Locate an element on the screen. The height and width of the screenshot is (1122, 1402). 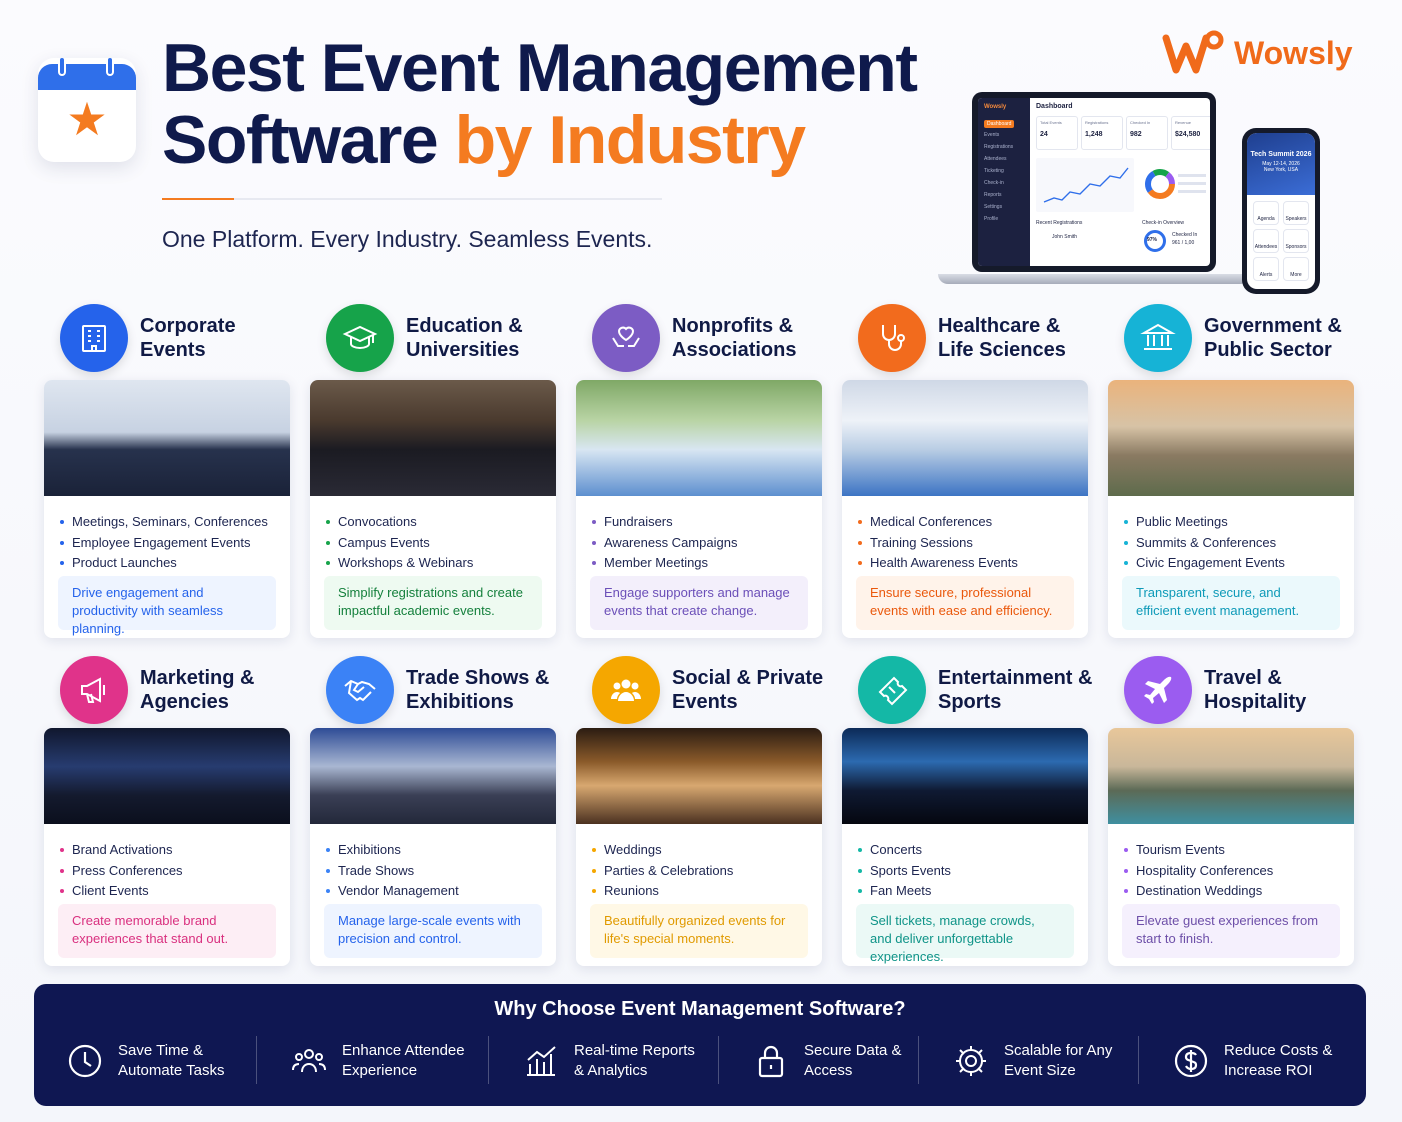
list-item: Brand Activations is located at coordinates (175, 850).